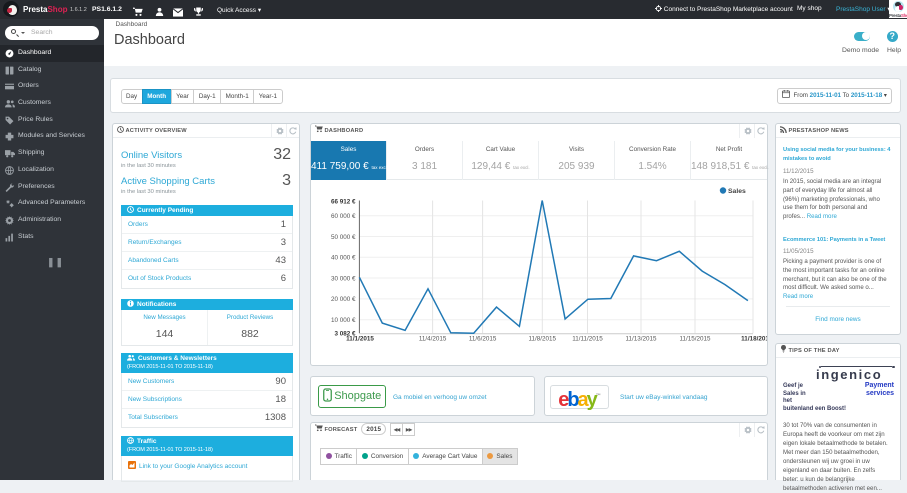 The width and height of the screenshot is (907, 493). What do you see at coordinates (695, 339) in the screenshot?
I see `svg-text: 11/15/2015` at bounding box center [695, 339].